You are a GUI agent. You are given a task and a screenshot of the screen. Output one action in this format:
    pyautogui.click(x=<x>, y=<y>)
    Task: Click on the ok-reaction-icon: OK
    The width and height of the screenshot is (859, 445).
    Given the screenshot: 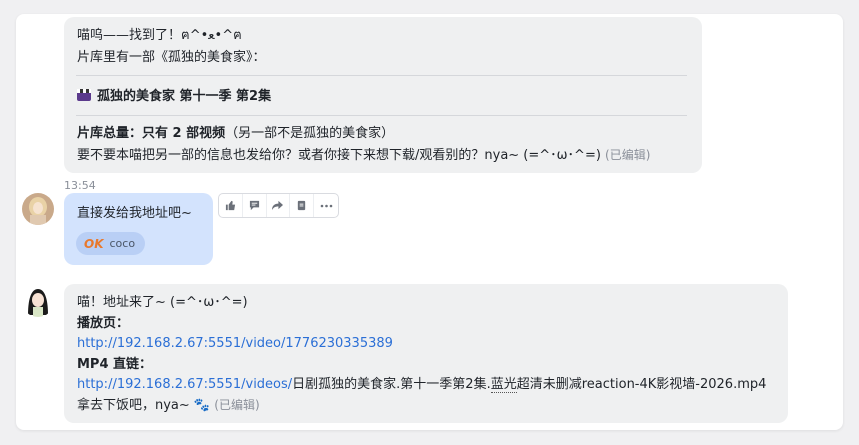 What is the action you would take?
    pyautogui.click(x=94, y=243)
    